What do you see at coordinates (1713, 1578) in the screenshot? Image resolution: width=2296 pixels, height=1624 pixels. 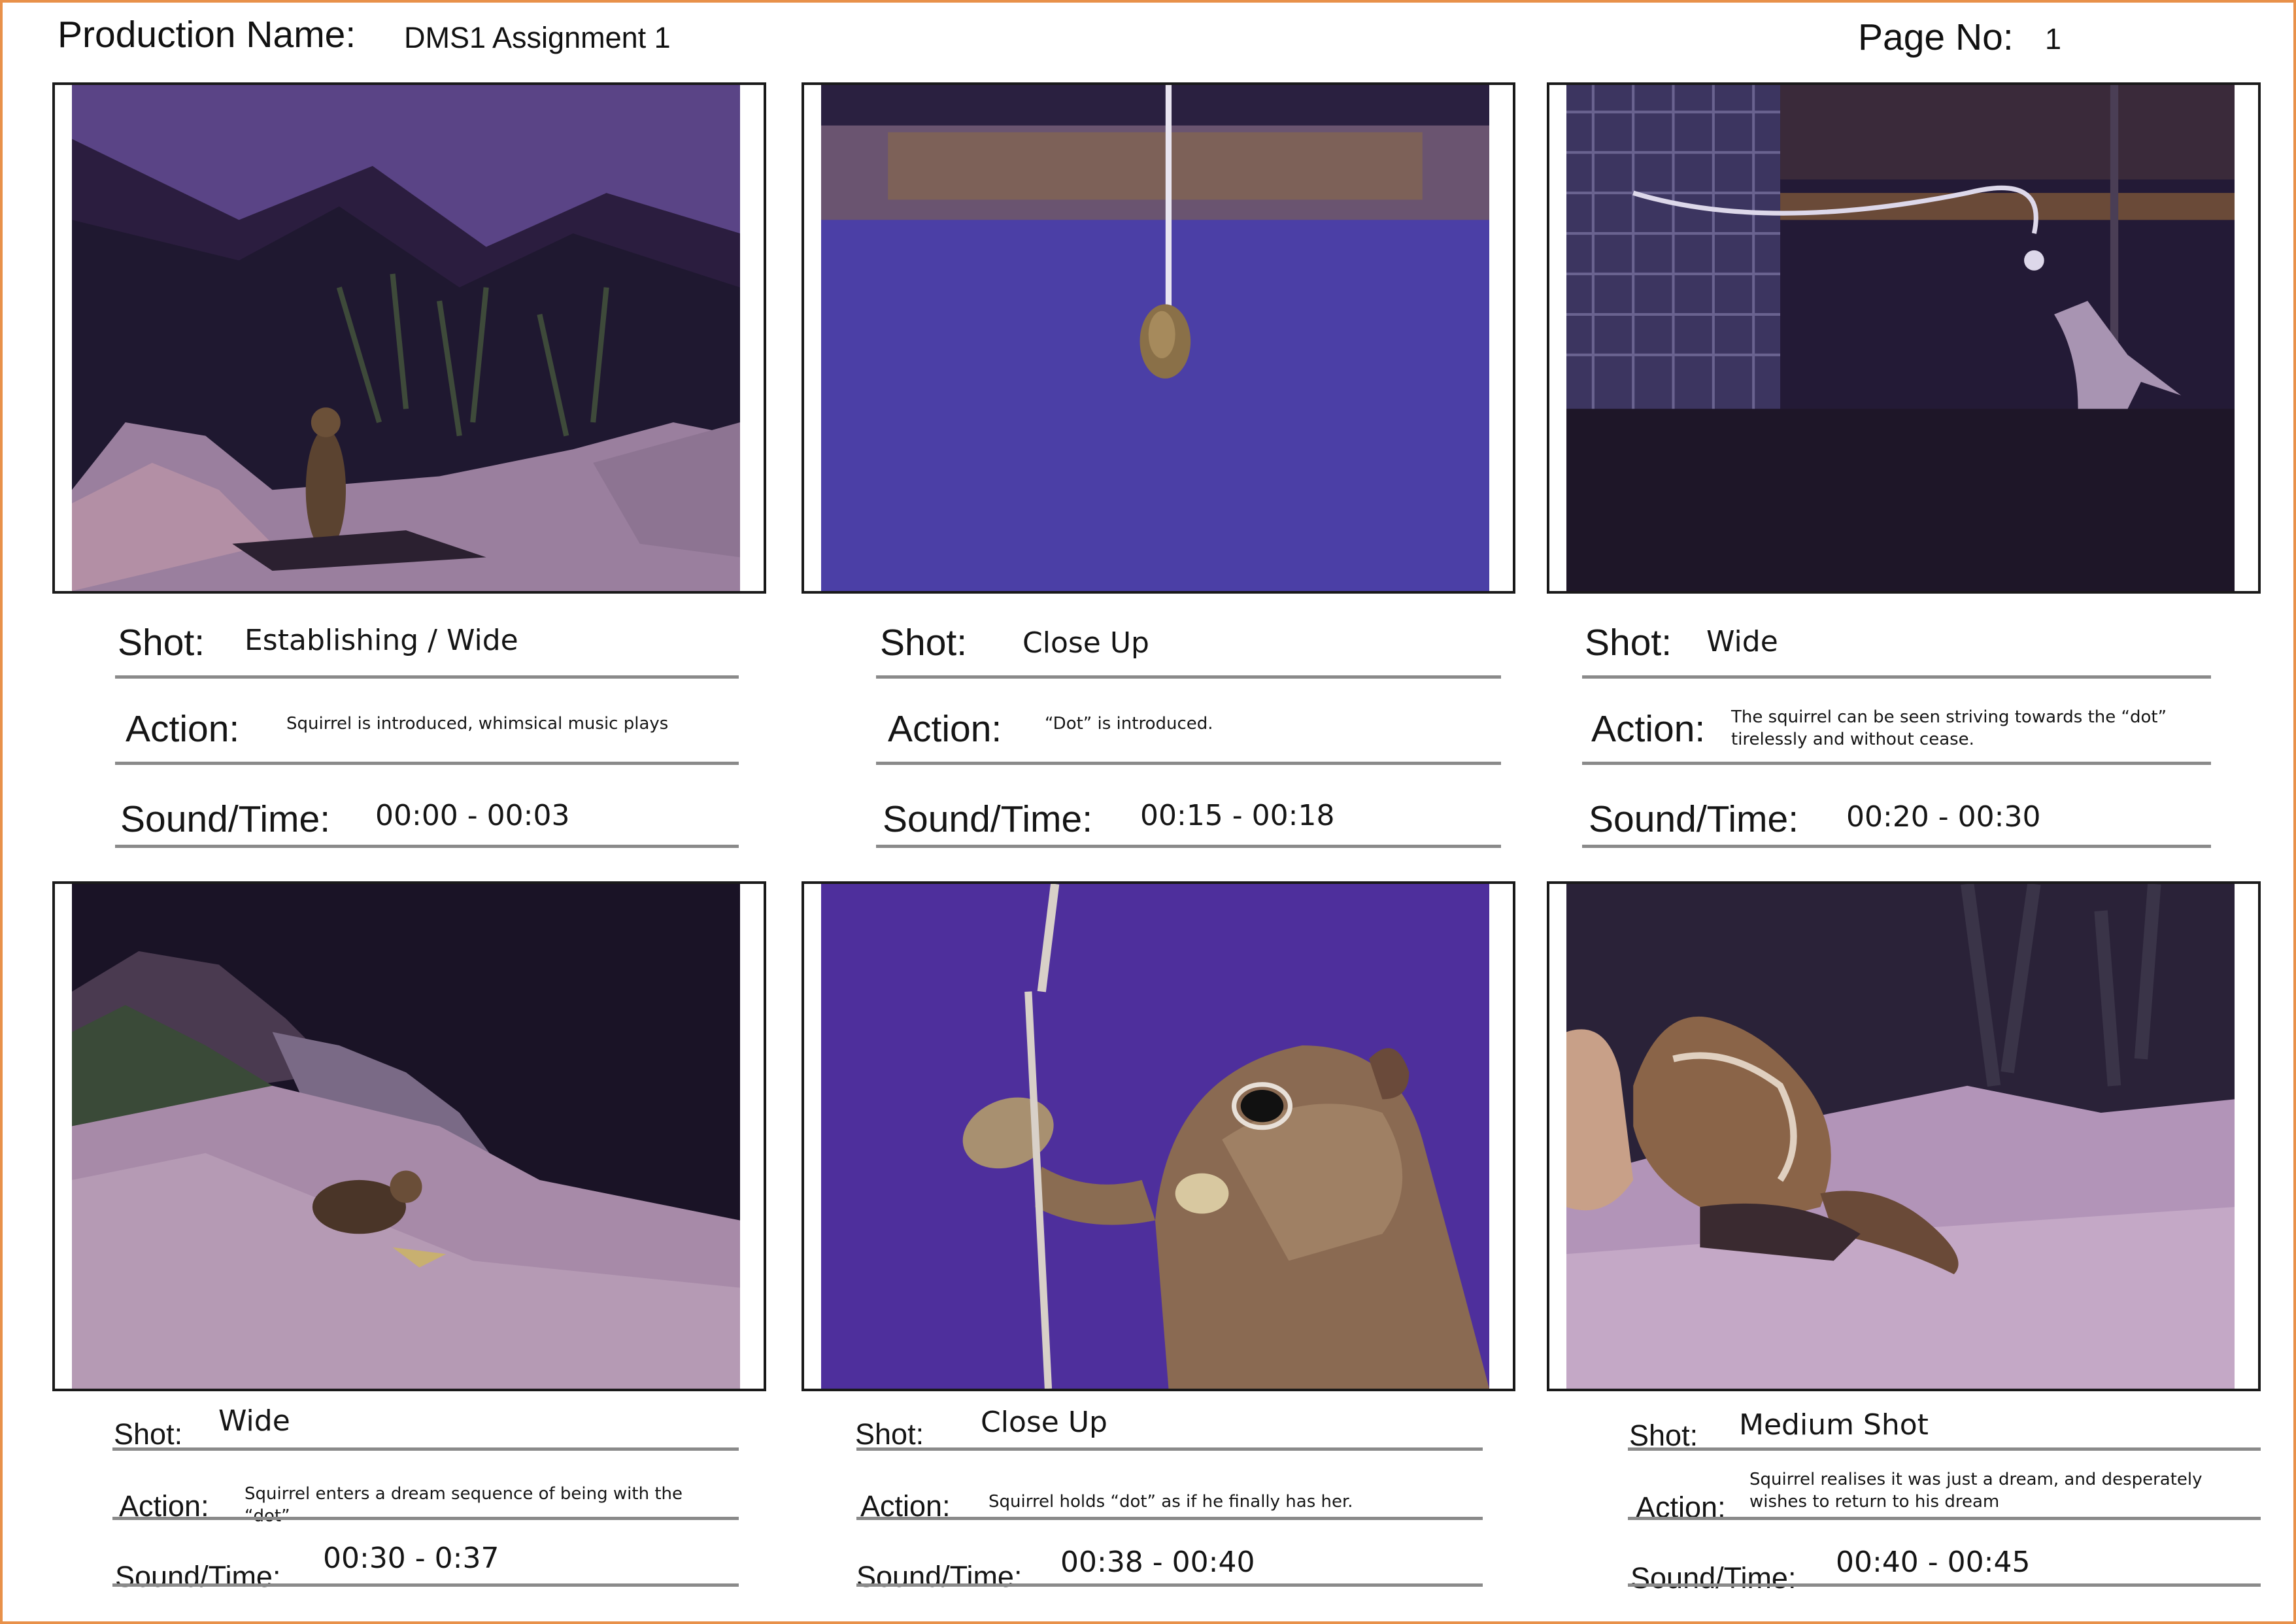 I see `sound-time-label-6: Sound/Time:` at bounding box center [1713, 1578].